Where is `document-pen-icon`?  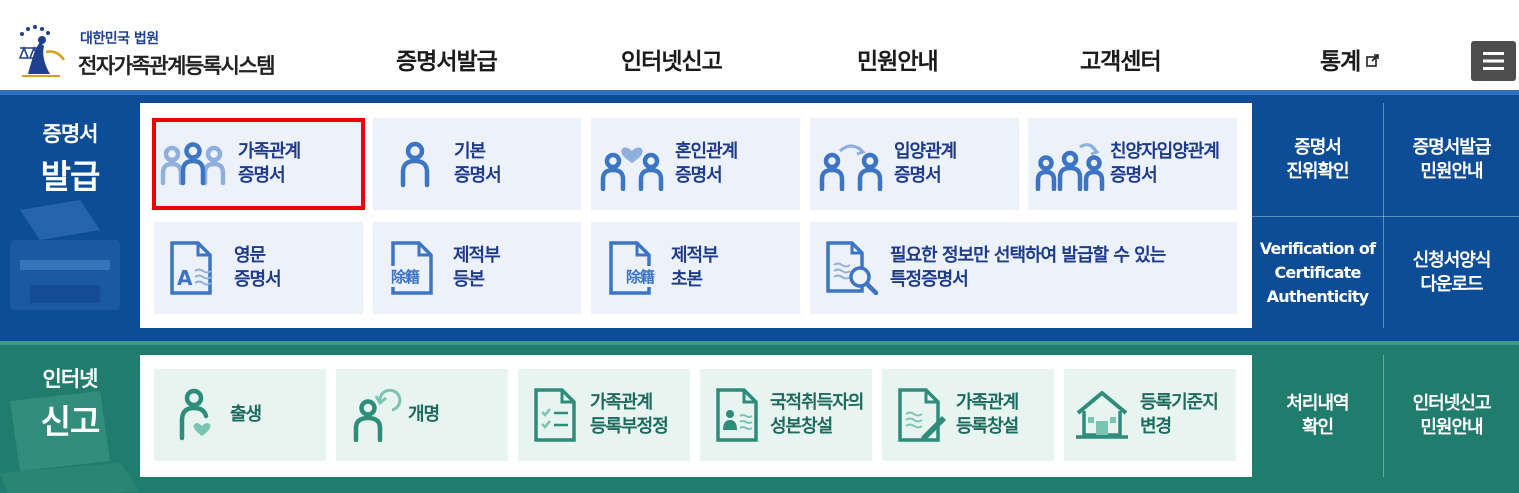
document-pen-icon is located at coordinates (922, 415).